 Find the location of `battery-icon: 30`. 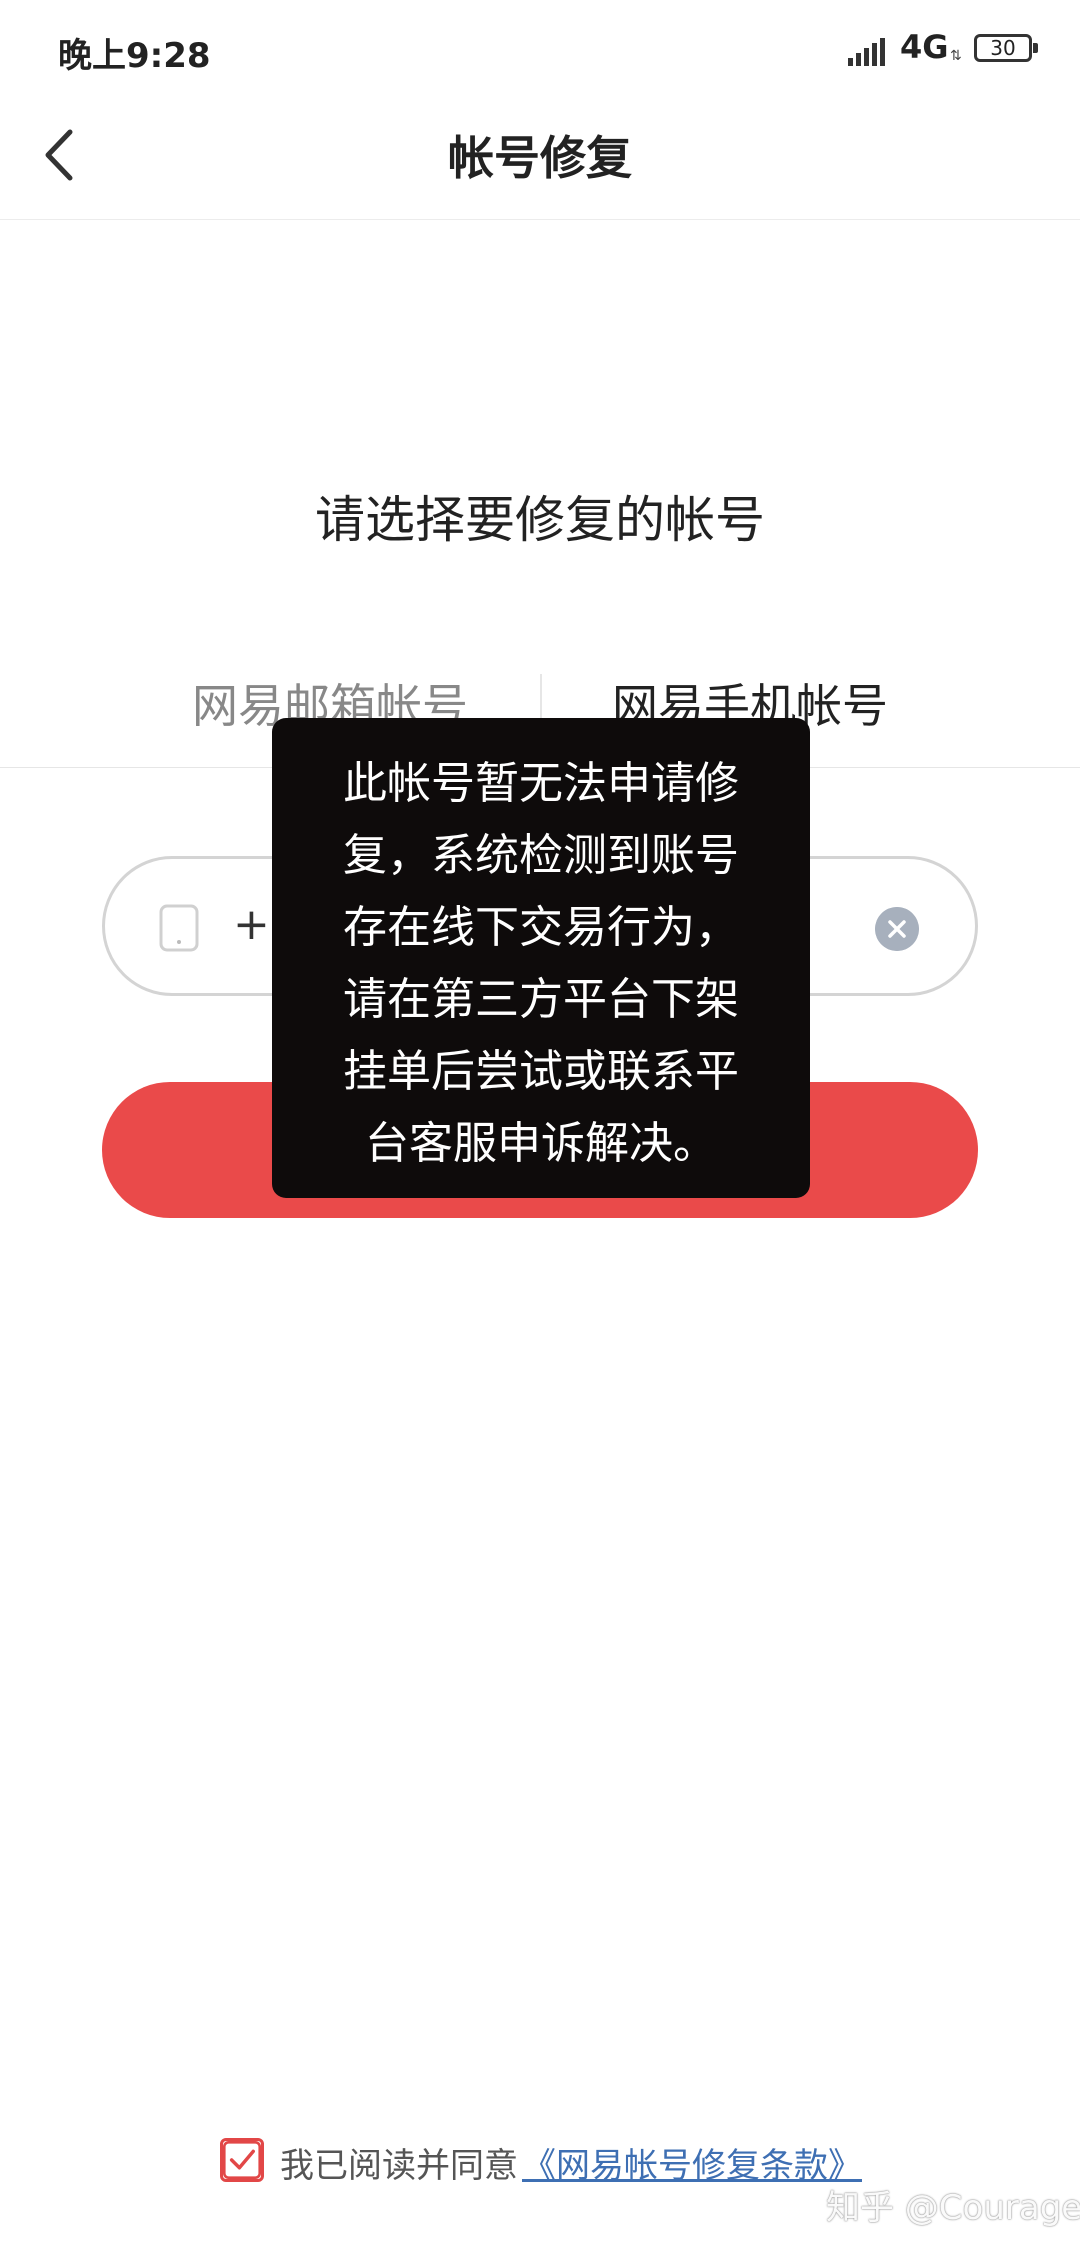

battery-icon: 30 is located at coordinates (1006, 48).